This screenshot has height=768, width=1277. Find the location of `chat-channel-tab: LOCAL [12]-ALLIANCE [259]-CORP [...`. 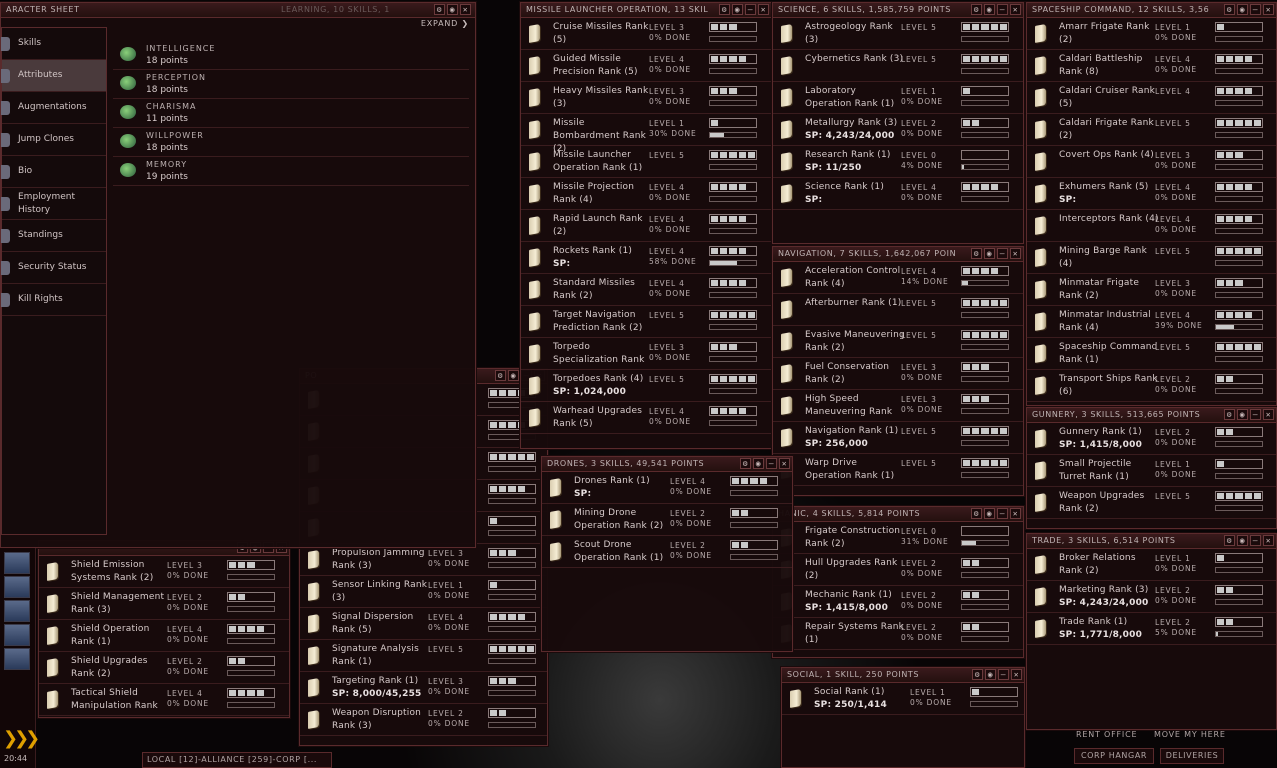

chat-channel-tab: LOCAL [12]-ALLIANCE [259]-CORP [... is located at coordinates (237, 760).